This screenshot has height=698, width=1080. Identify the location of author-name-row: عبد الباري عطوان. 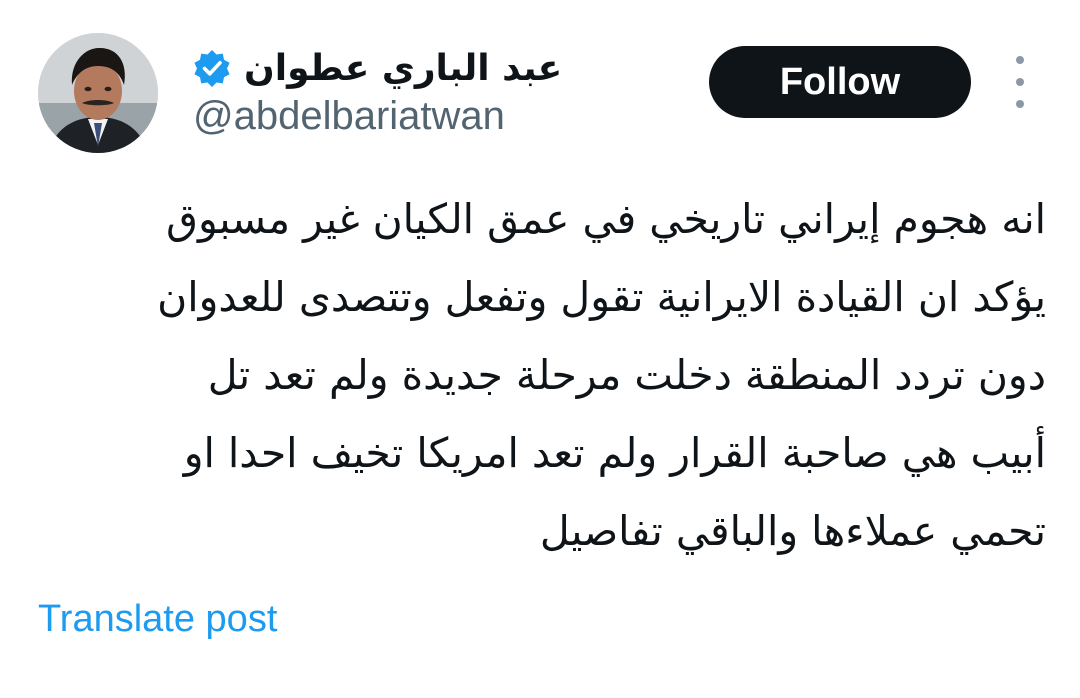
(377, 68).